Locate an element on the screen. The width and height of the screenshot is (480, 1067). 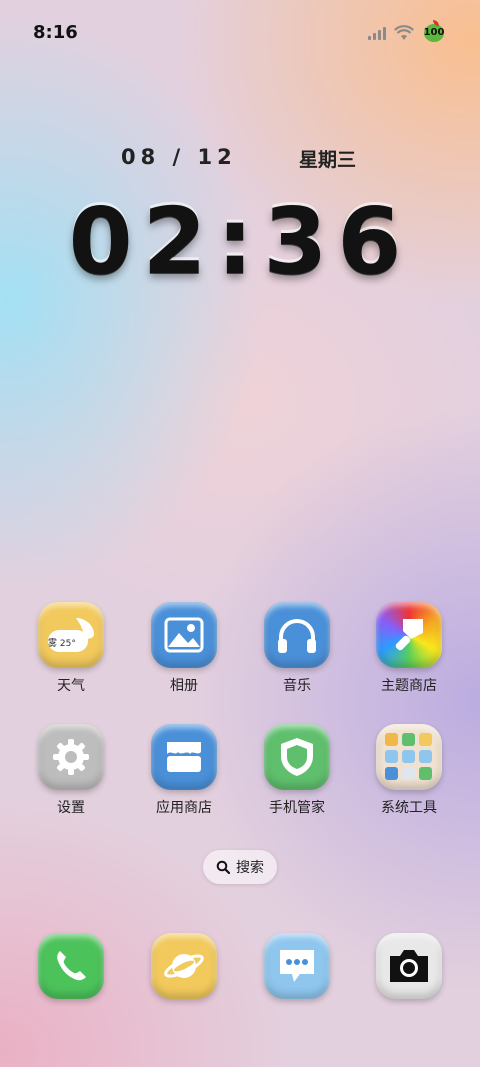
app-label: 天气 is located at coordinates (71, 686).